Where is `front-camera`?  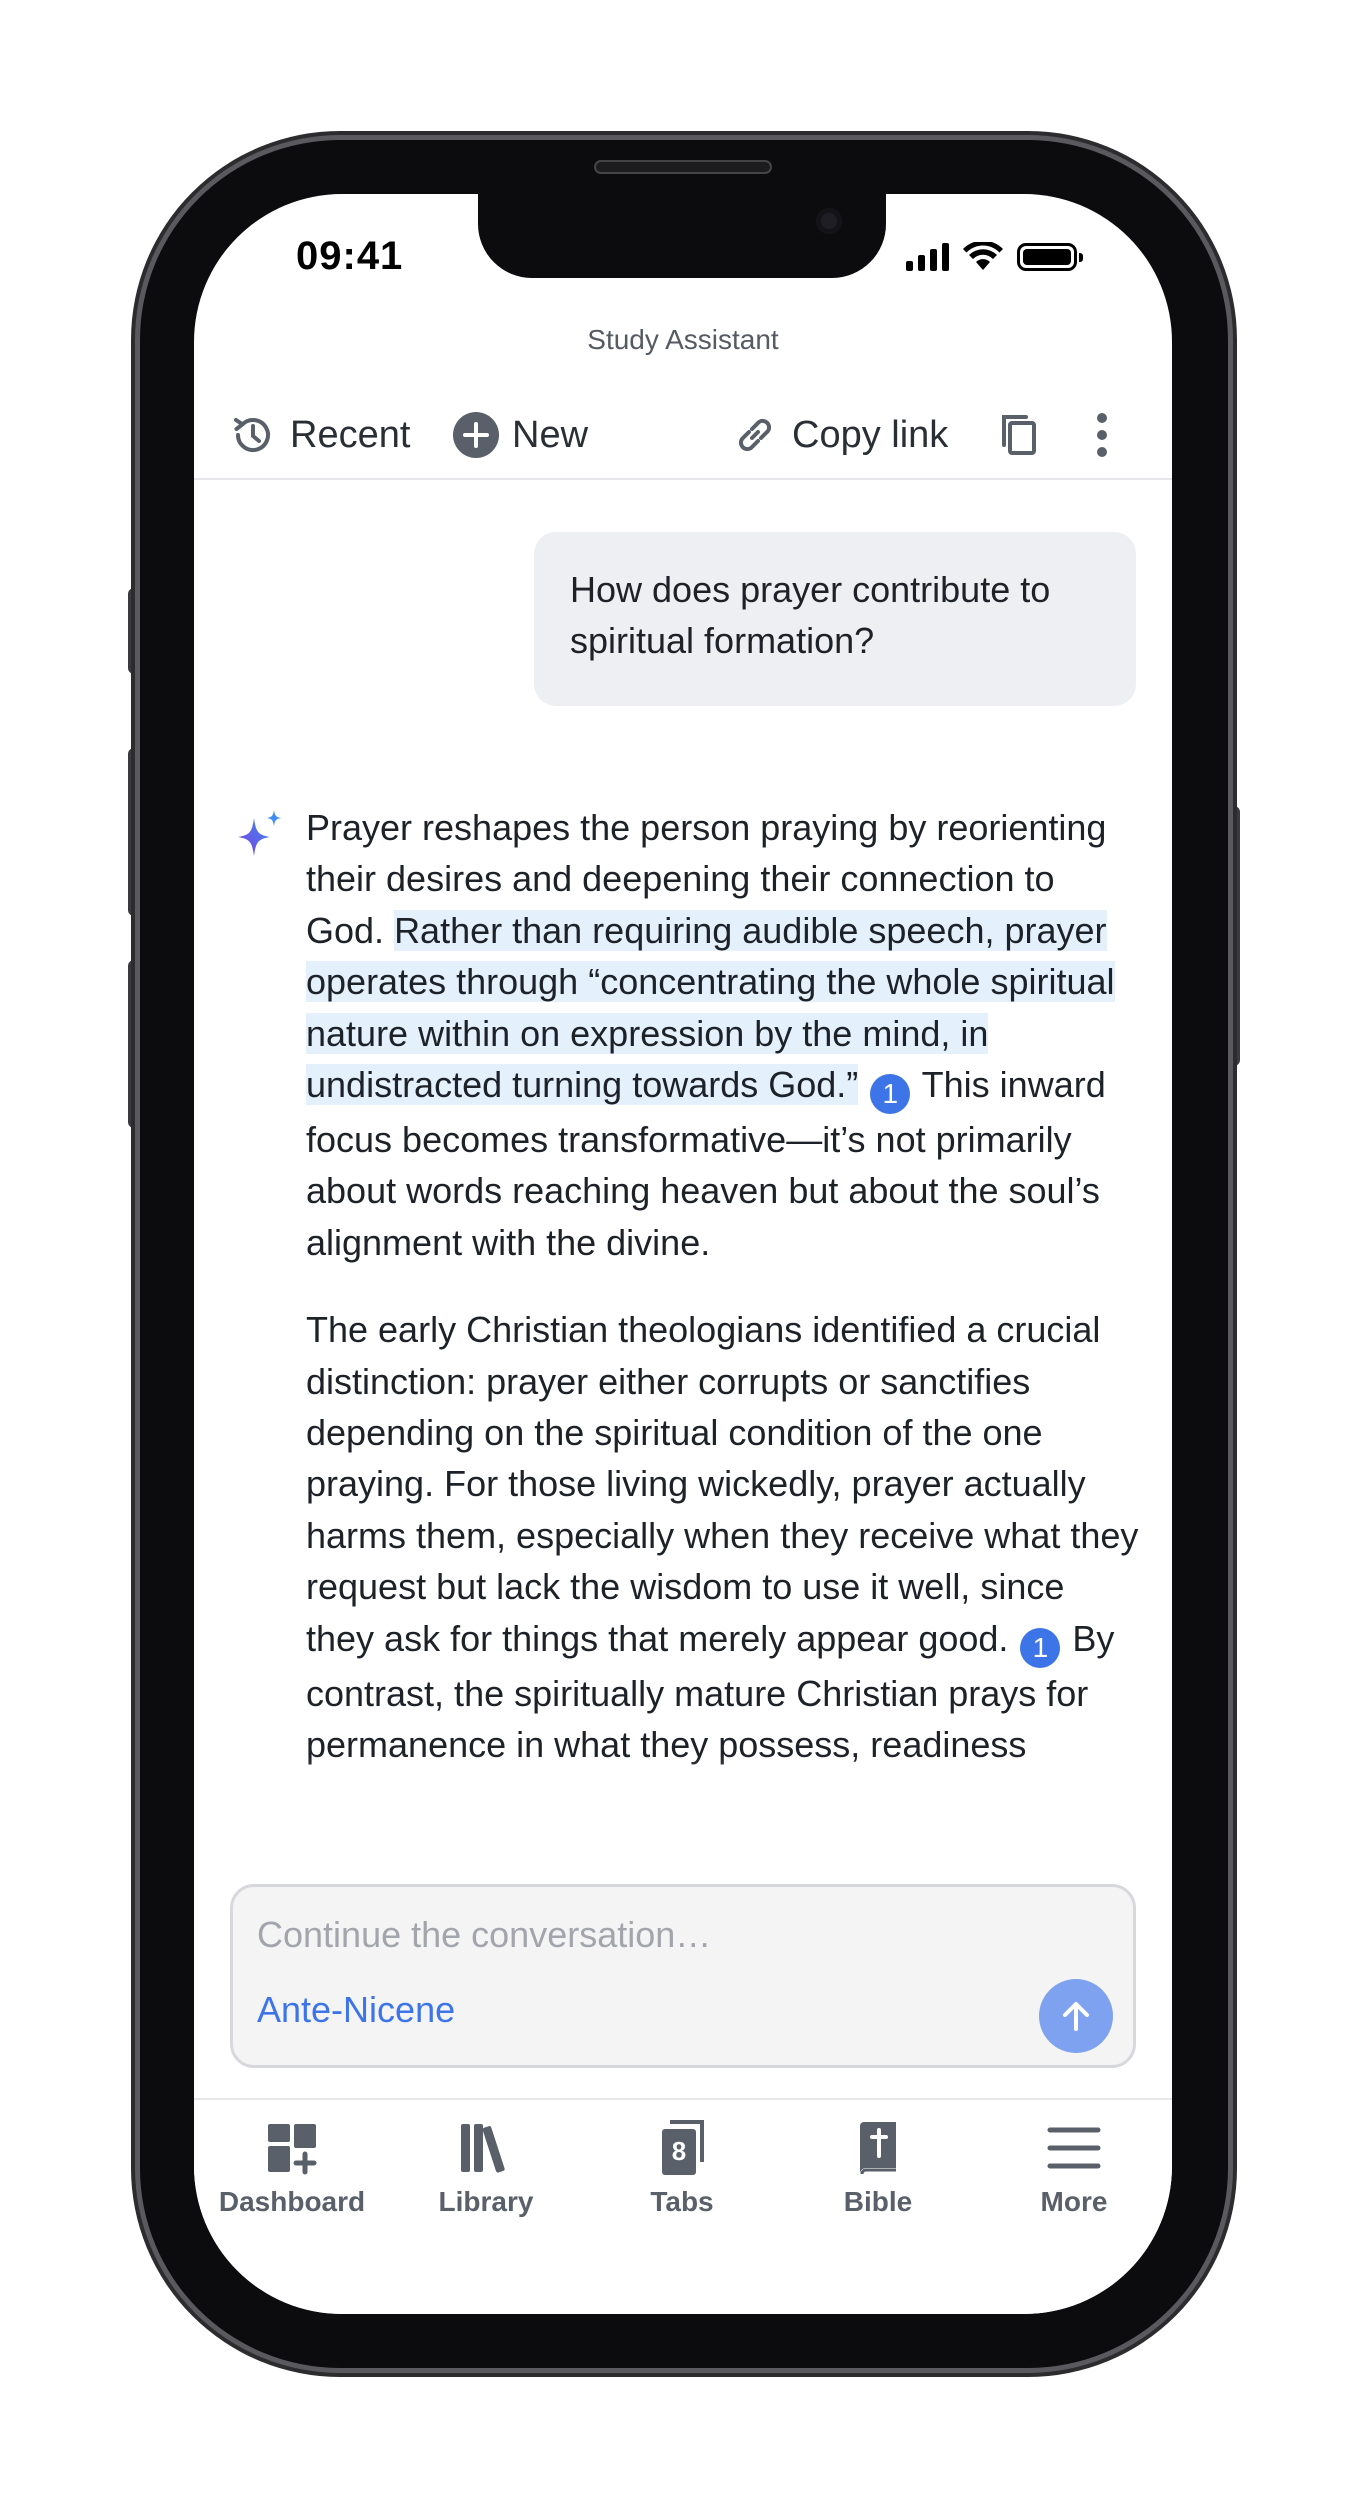
front-camera is located at coordinates (829, 221).